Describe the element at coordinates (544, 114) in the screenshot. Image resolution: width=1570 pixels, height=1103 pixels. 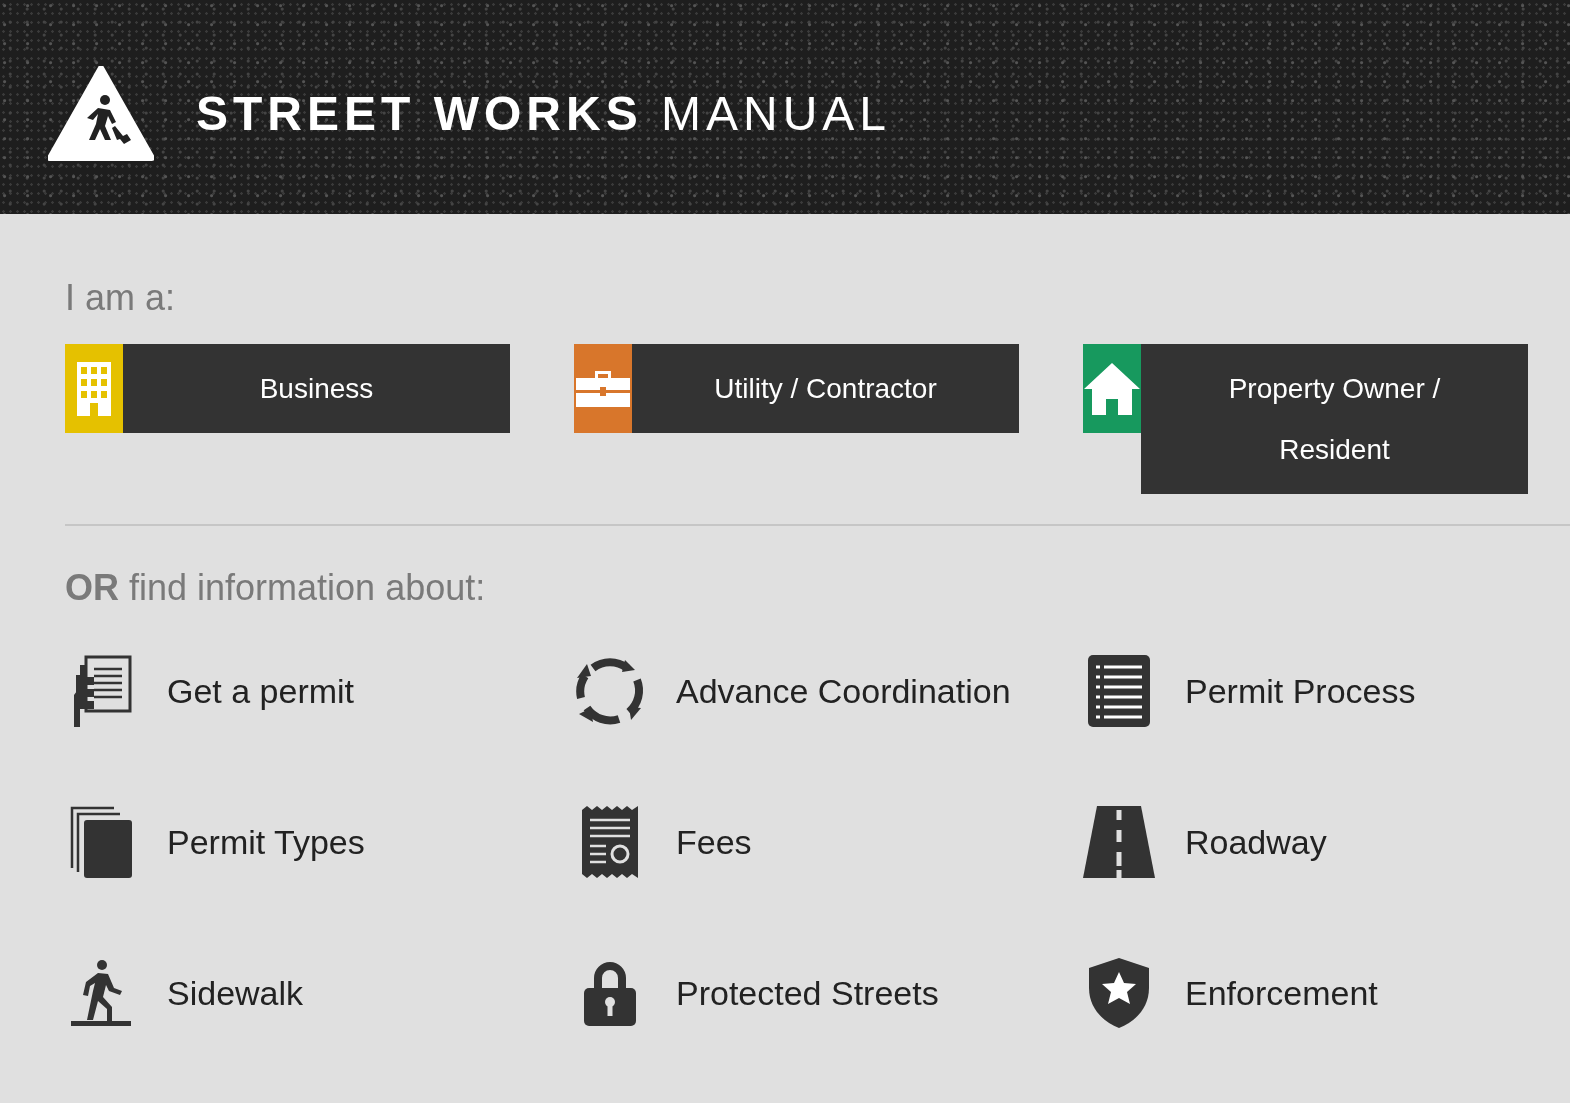
I see `site-title: STREET WORKS MANUAL` at that location.